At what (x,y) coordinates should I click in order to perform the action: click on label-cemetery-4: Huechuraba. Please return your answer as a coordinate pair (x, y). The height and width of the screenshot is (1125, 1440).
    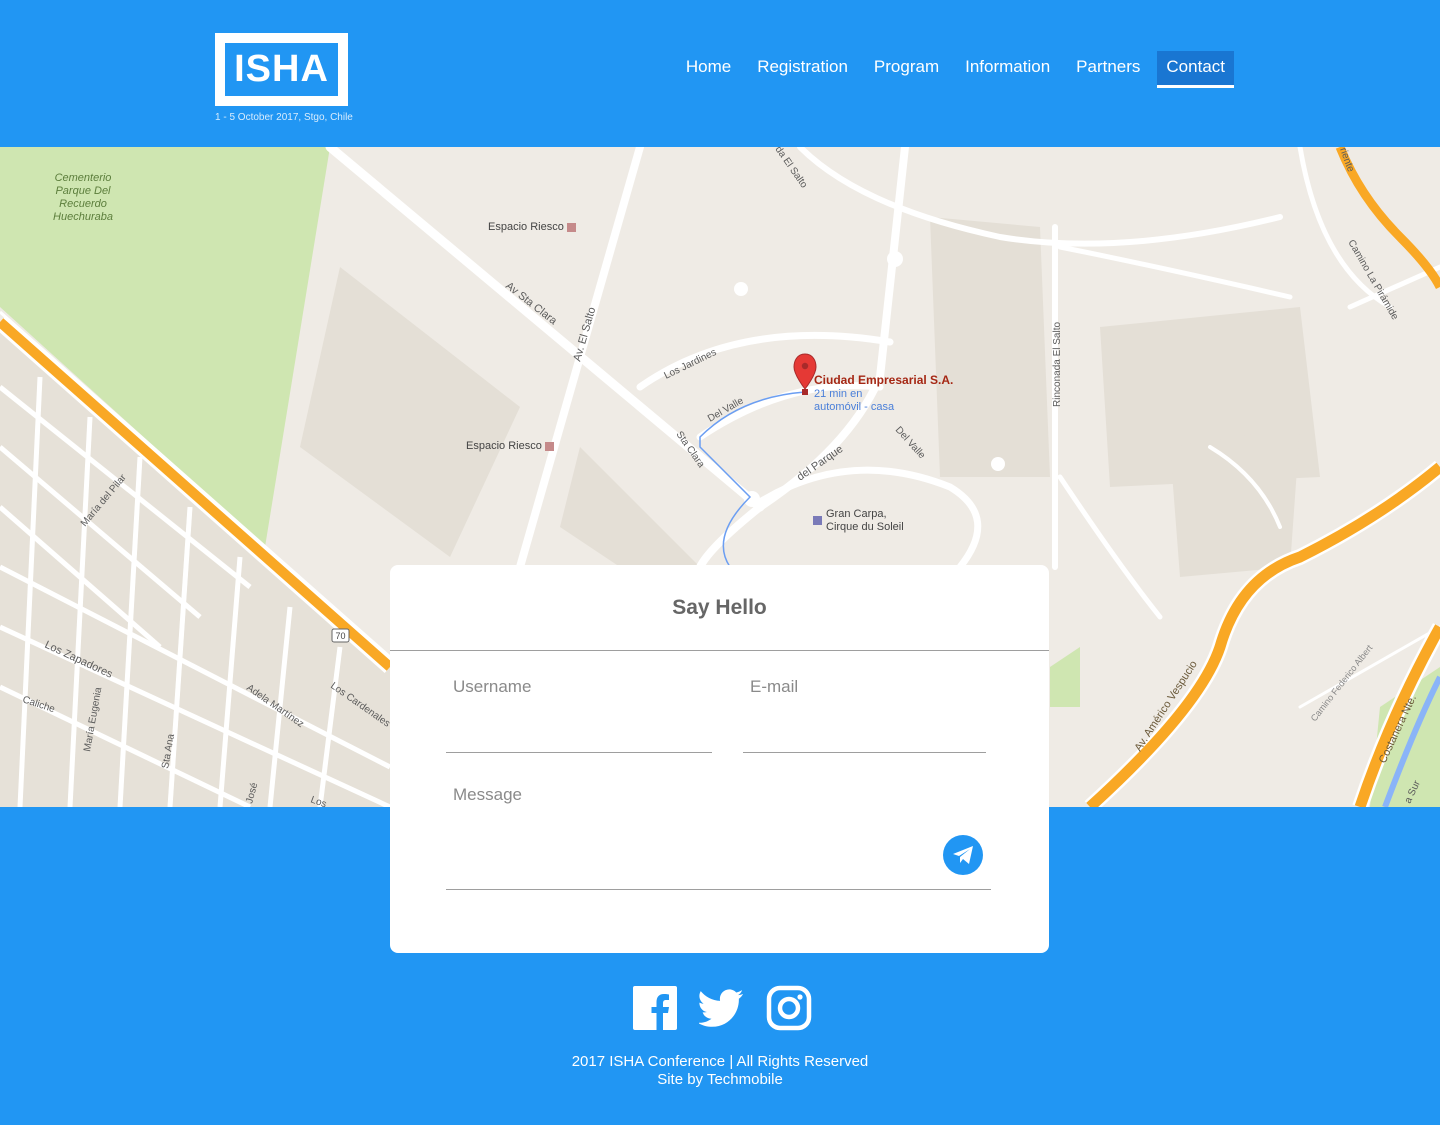
    Looking at the image, I should click on (83, 217).